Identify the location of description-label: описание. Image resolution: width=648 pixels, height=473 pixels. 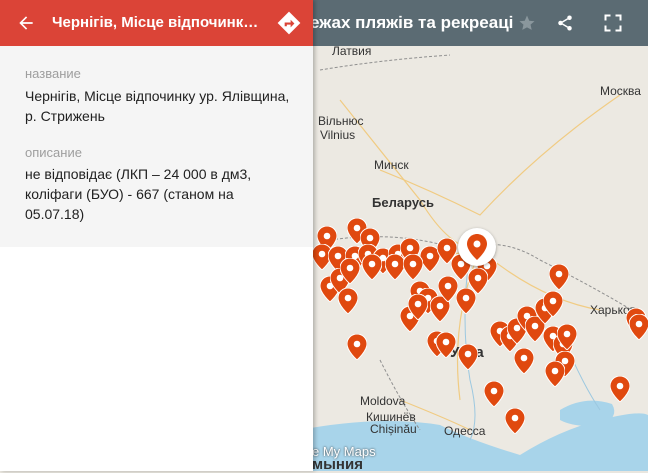
(53, 152).